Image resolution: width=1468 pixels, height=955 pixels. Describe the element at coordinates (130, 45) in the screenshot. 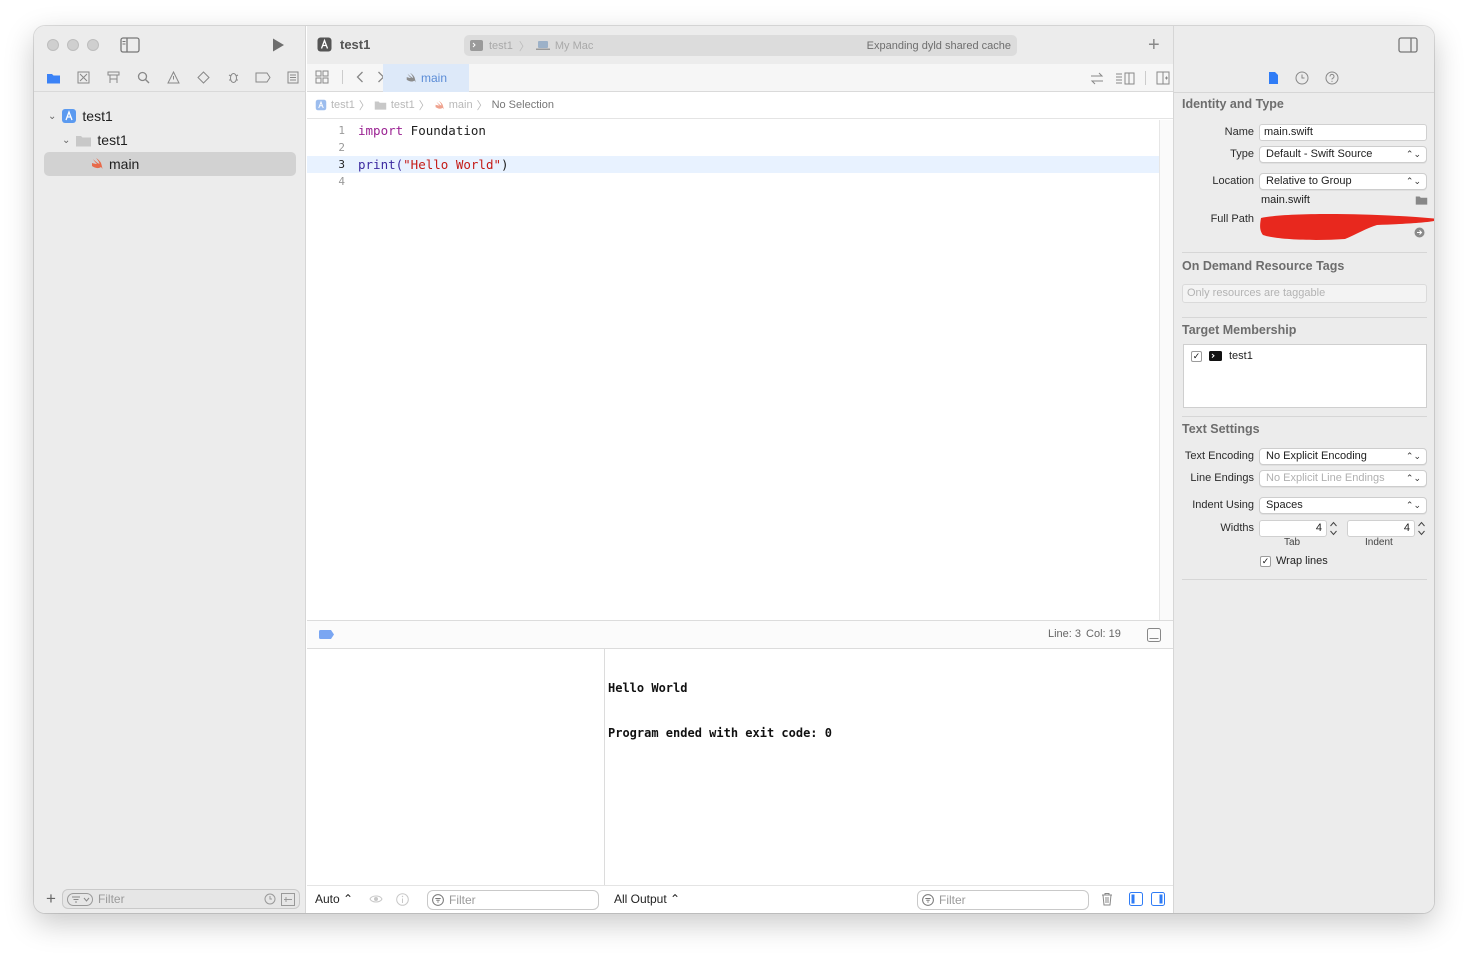

I see `sidebar-toggle-icon` at that location.